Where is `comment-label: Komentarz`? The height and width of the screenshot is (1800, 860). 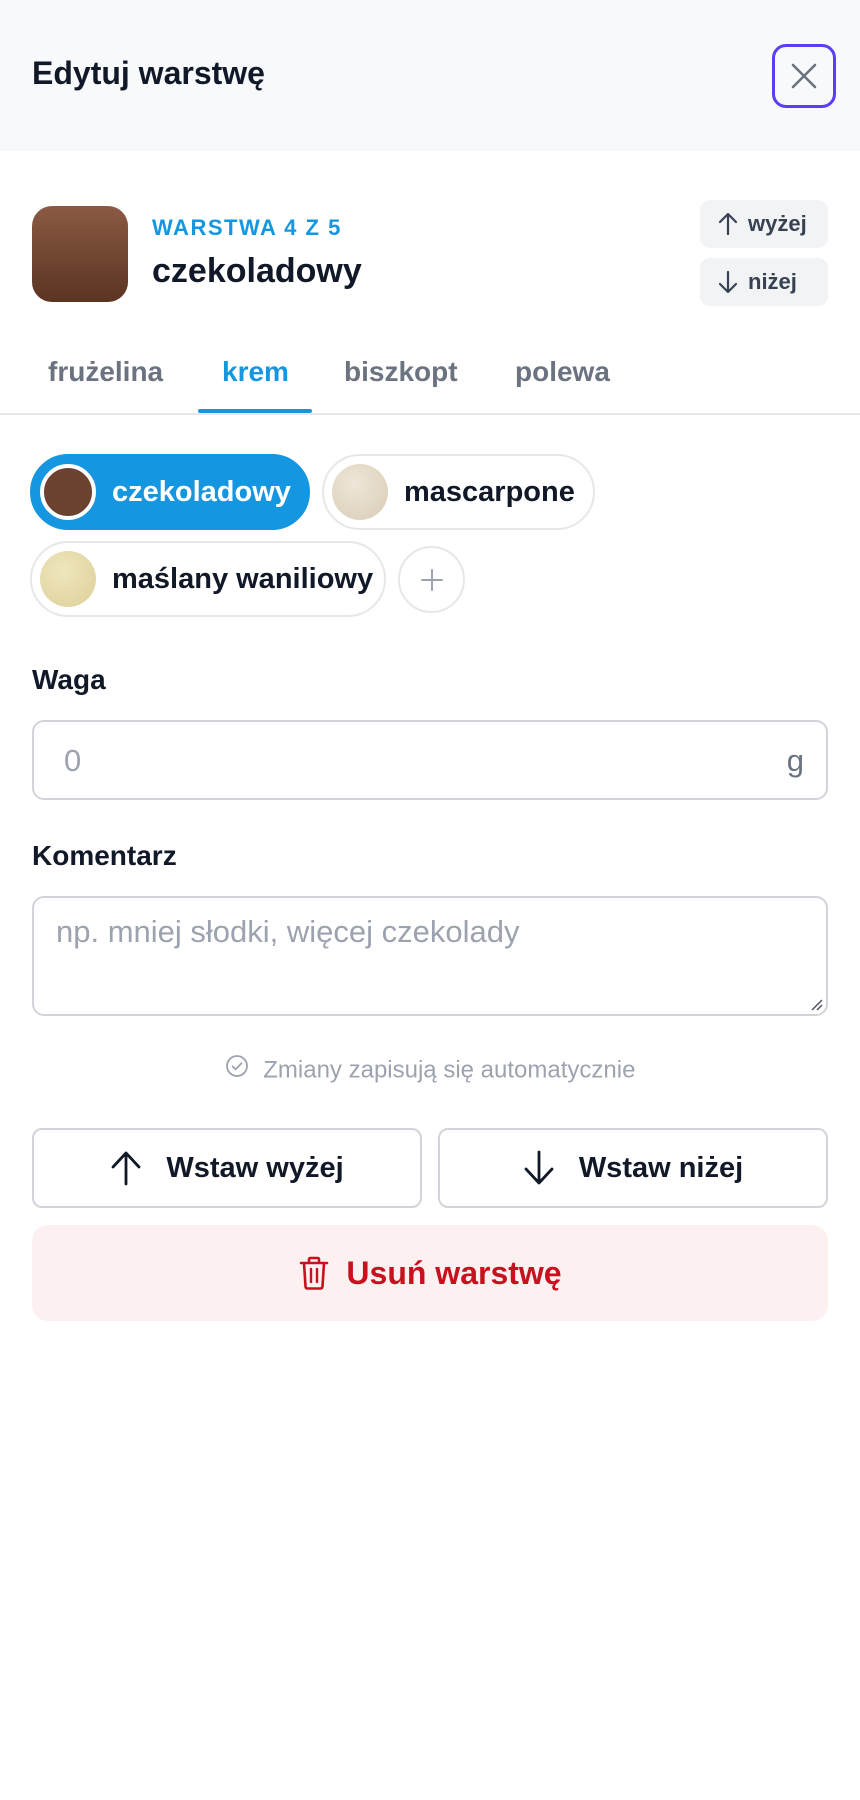
comment-label: Komentarz is located at coordinates (104, 855).